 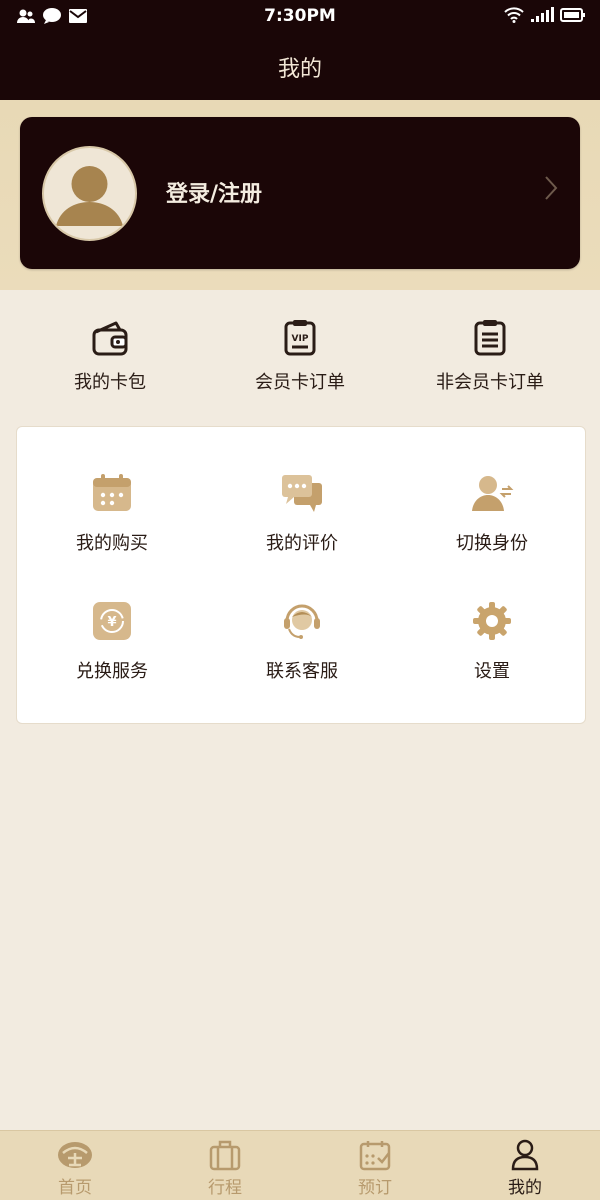 I want to click on login-register-link: 登录/注册, so click(x=214, y=192).